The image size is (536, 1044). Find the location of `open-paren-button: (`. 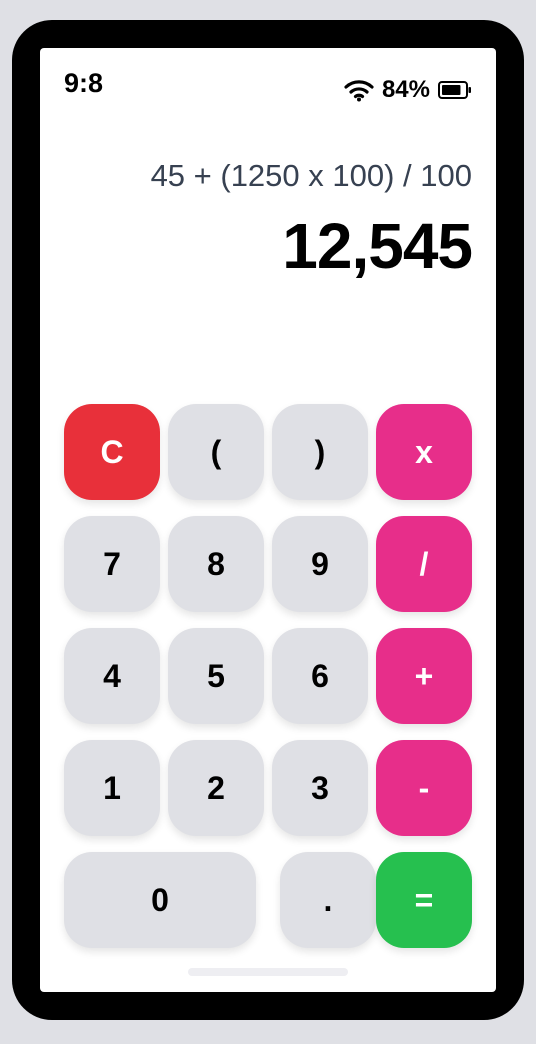

open-paren-button: ( is located at coordinates (216, 452).